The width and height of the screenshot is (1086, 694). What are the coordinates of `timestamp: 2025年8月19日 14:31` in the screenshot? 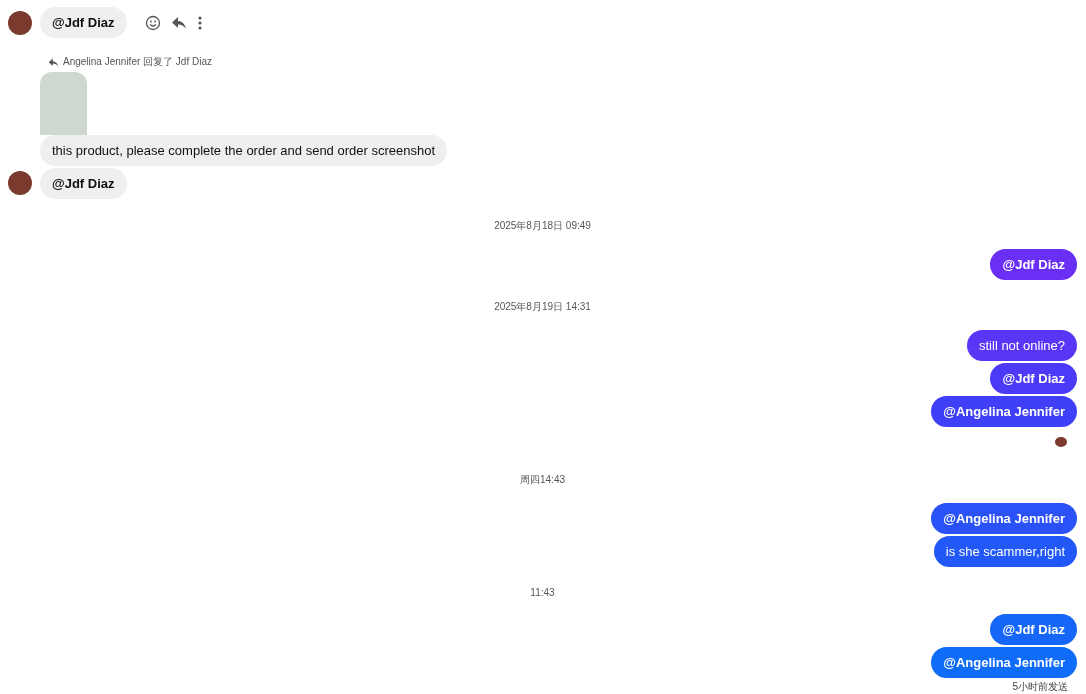 It's located at (542, 306).